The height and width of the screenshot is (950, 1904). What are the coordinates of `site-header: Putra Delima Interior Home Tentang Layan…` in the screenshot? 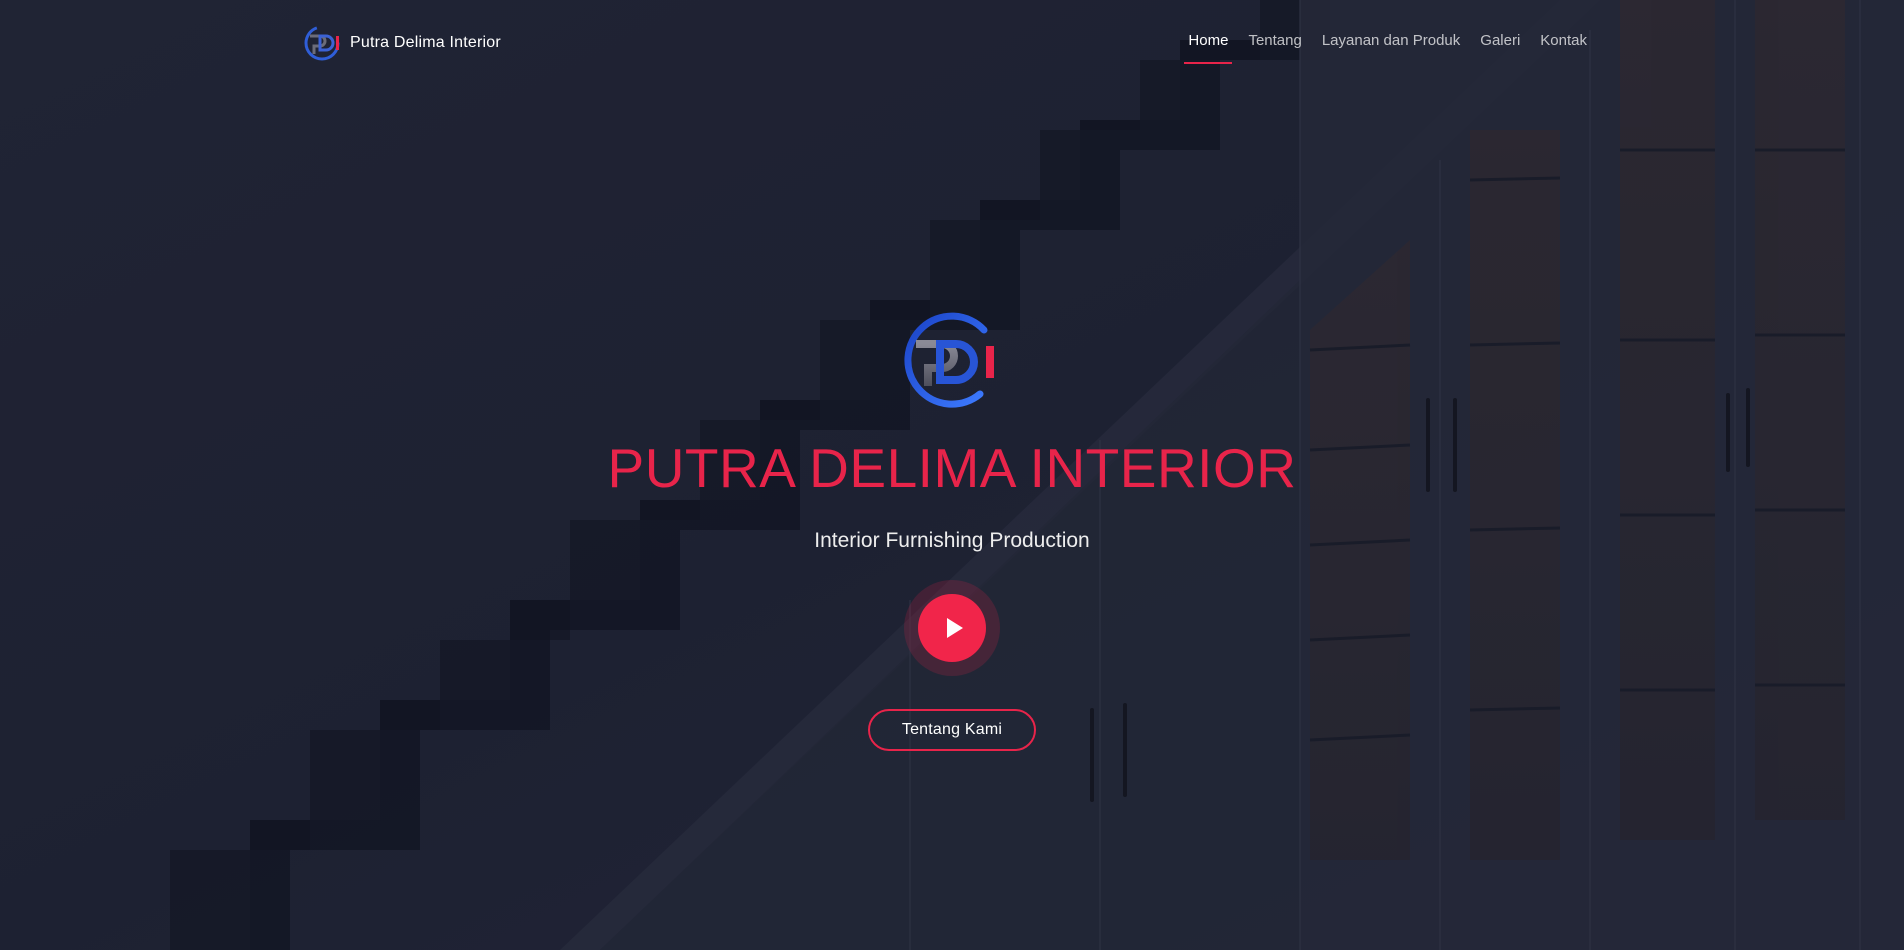 It's located at (952, 43).